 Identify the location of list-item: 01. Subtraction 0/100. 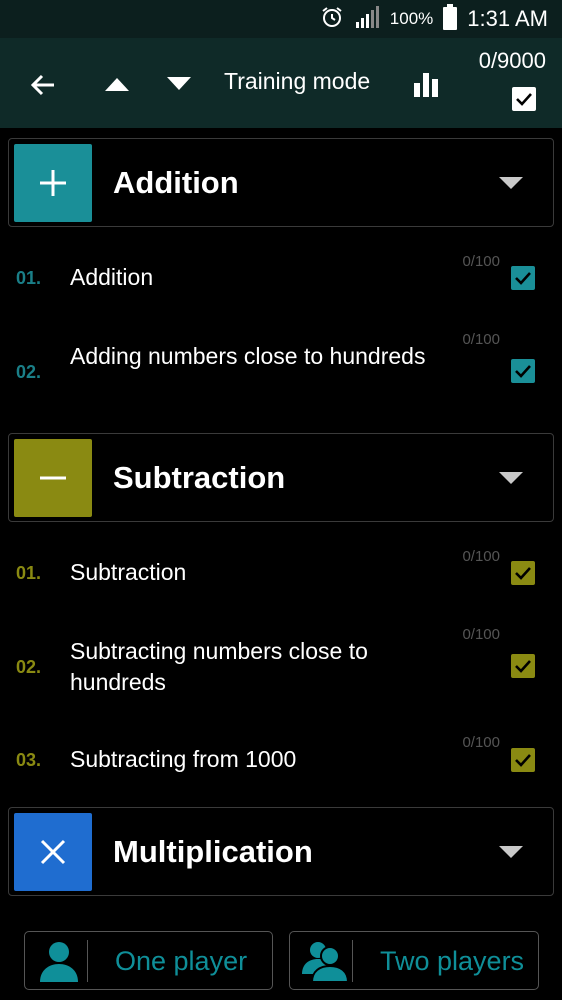
(281, 574).